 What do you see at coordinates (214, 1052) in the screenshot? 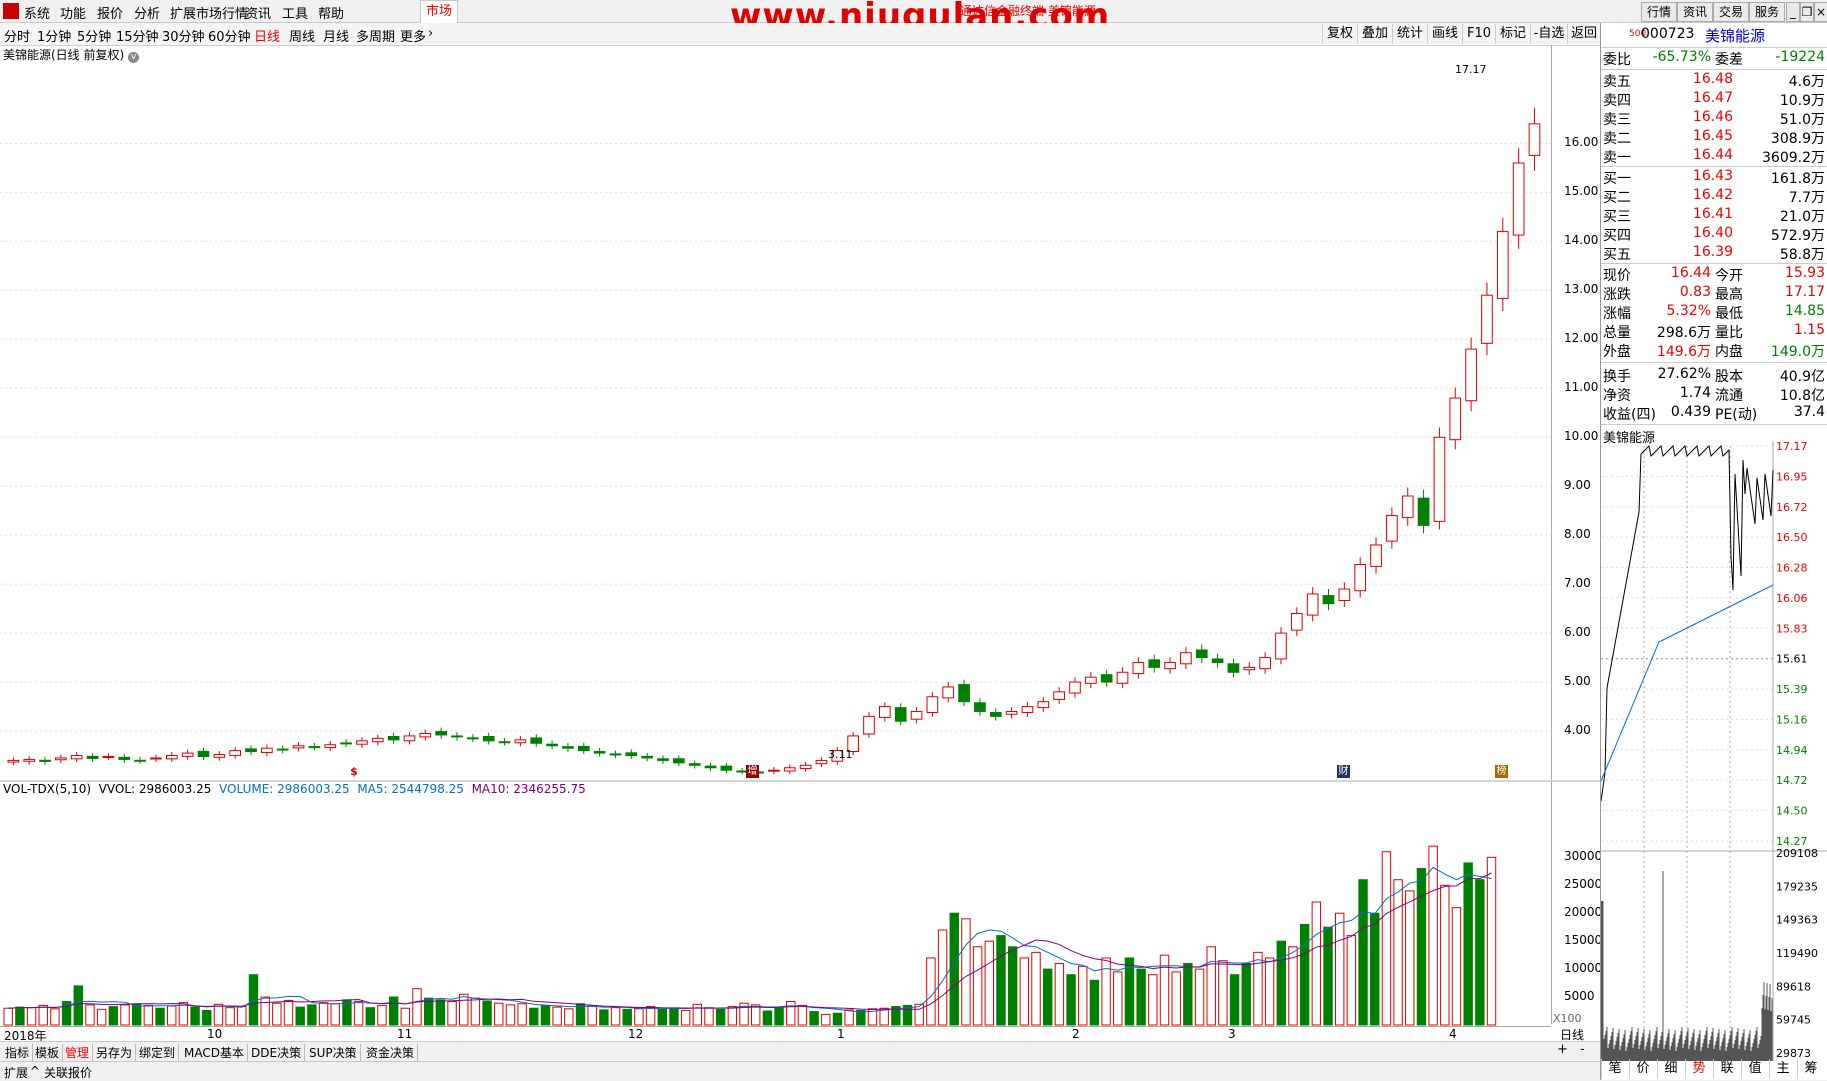
I see `tab-macd: MACD基本` at bounding box center [214, 1052].